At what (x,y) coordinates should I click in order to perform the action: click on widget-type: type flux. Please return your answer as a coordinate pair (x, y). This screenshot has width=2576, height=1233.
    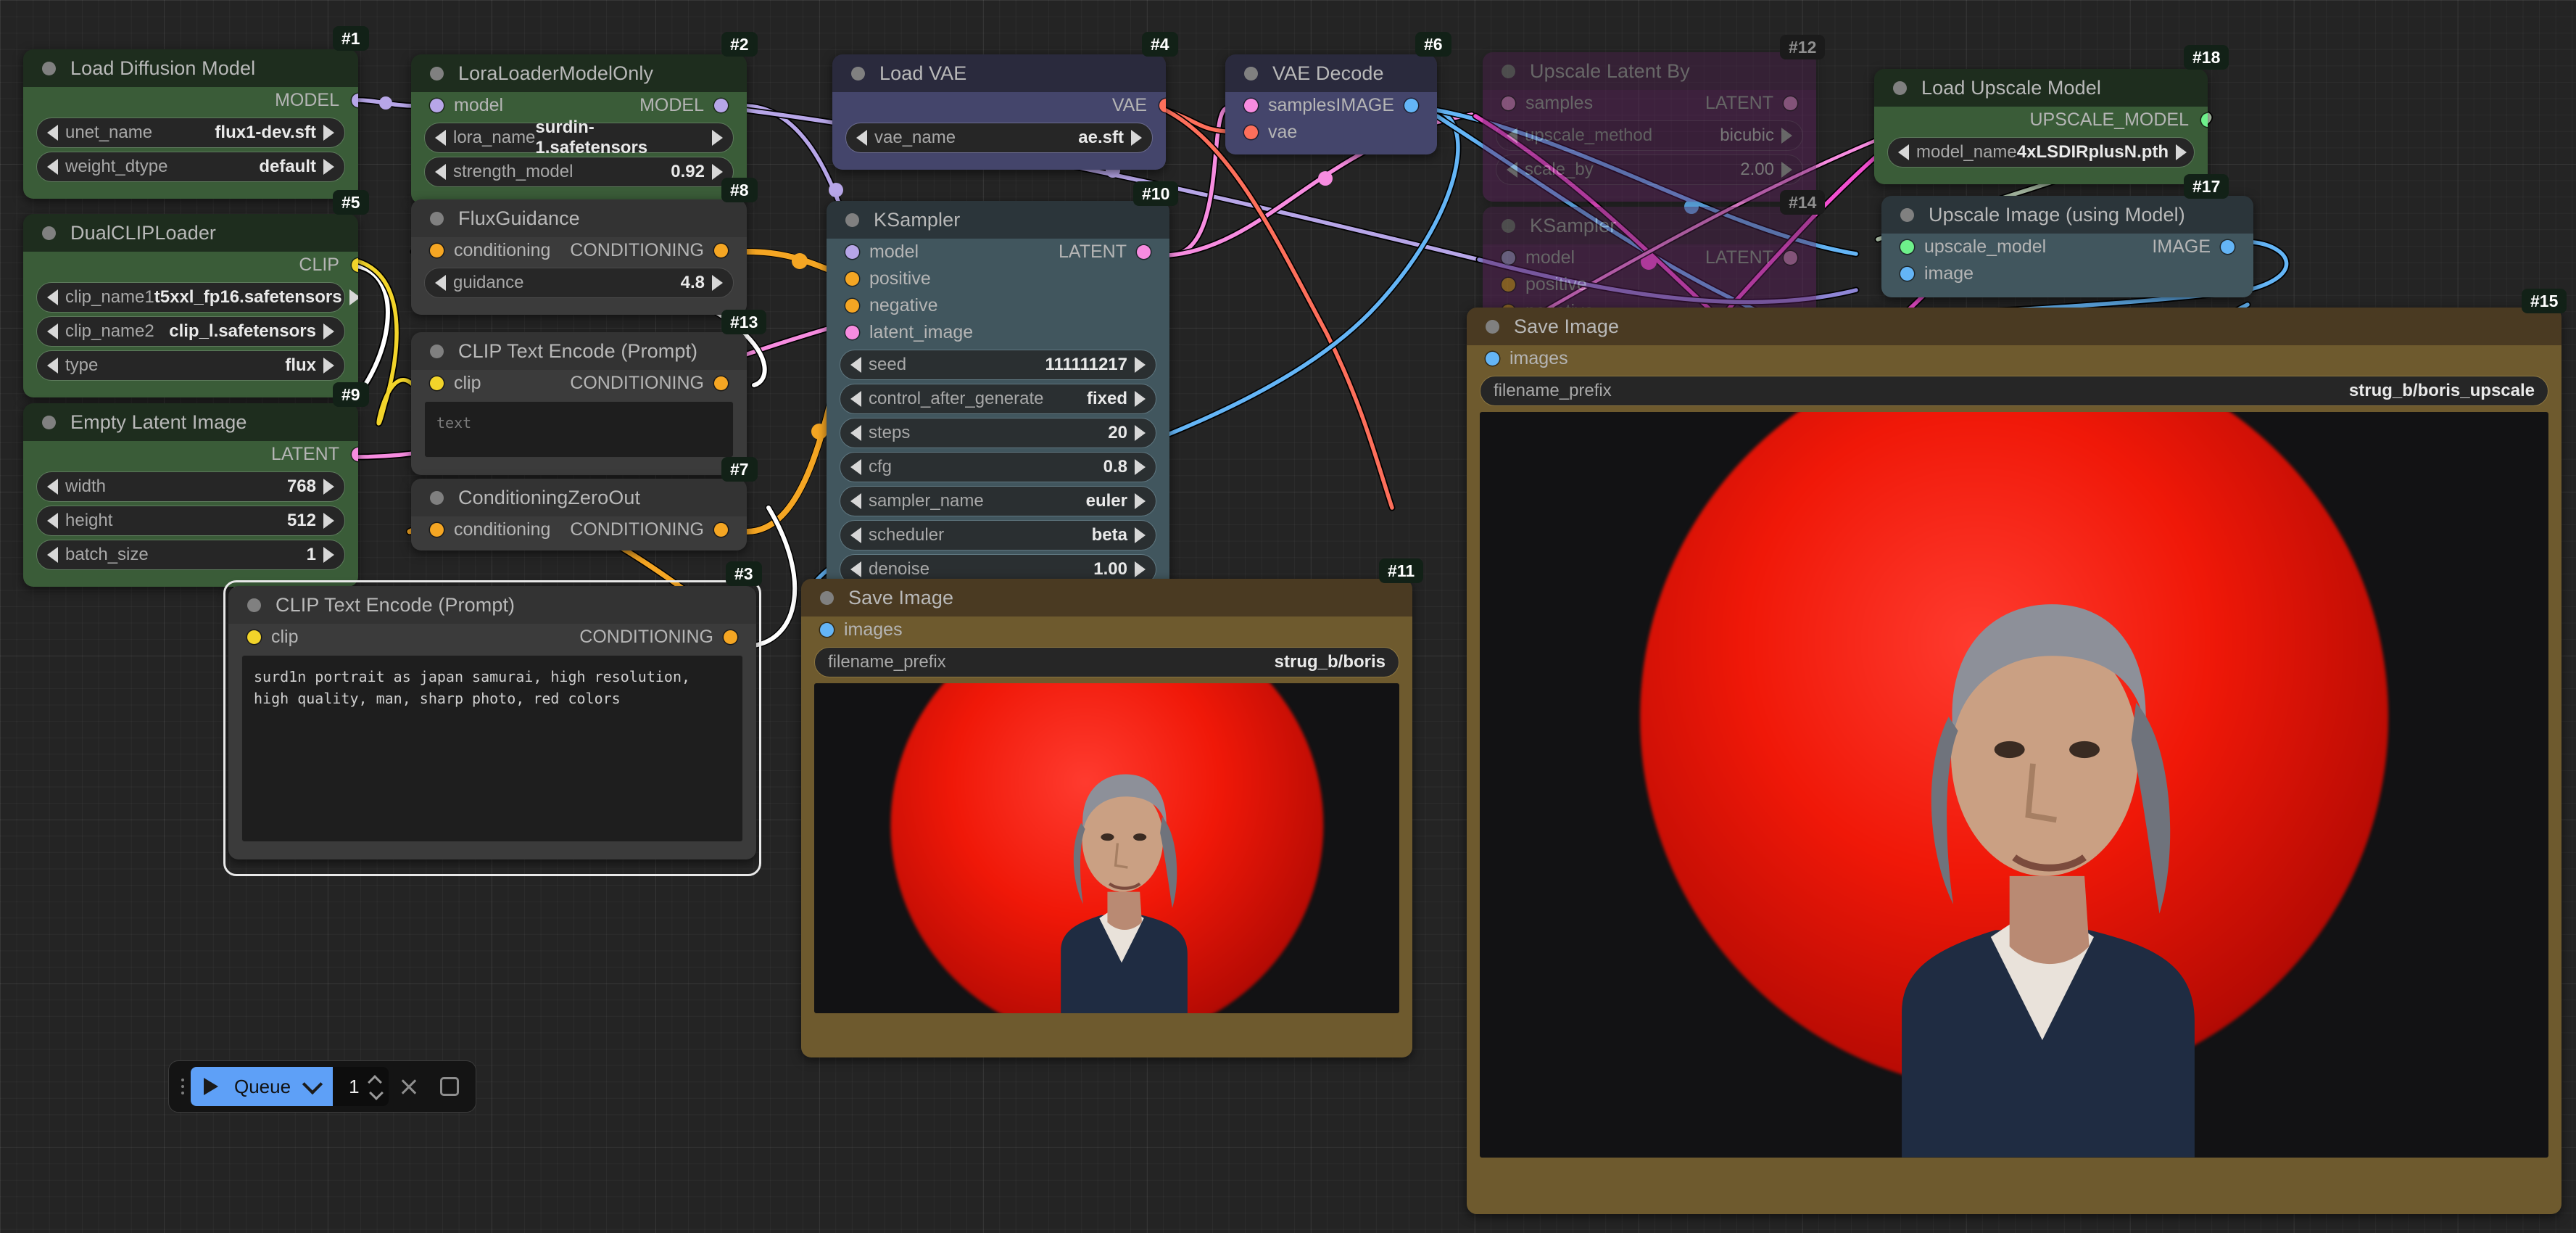
    Looking at the image, I should click on (190, 365).